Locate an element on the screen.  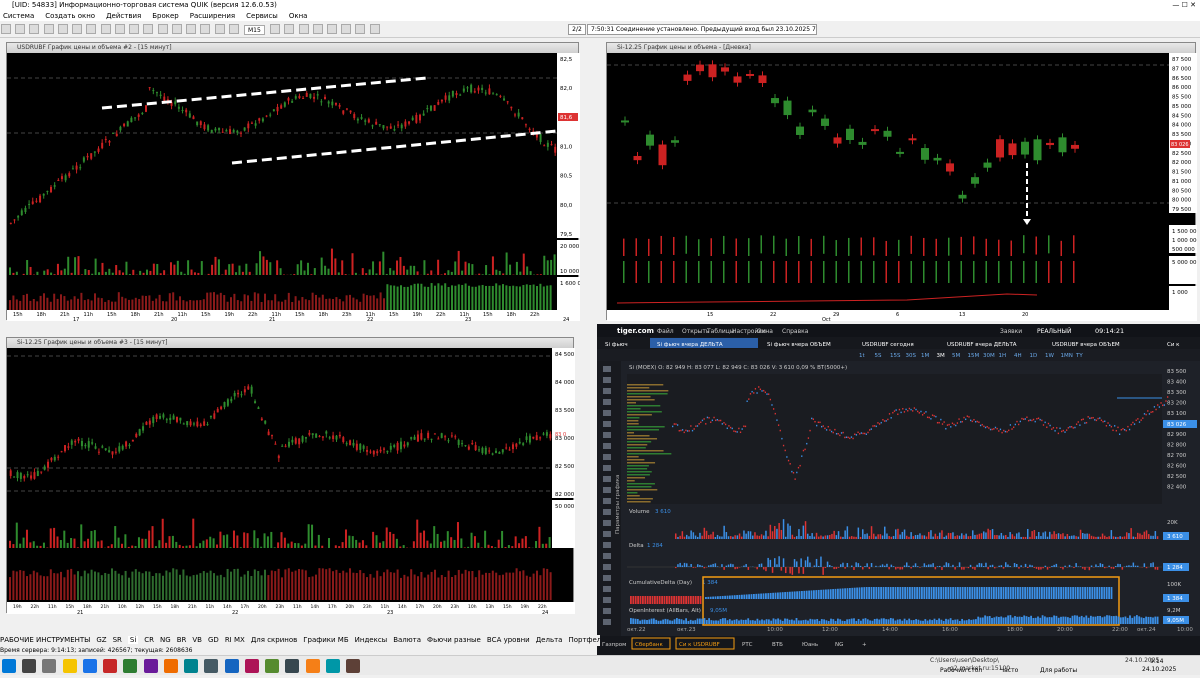
workspace-tab: Валюта is located at coordinates (407, 640).